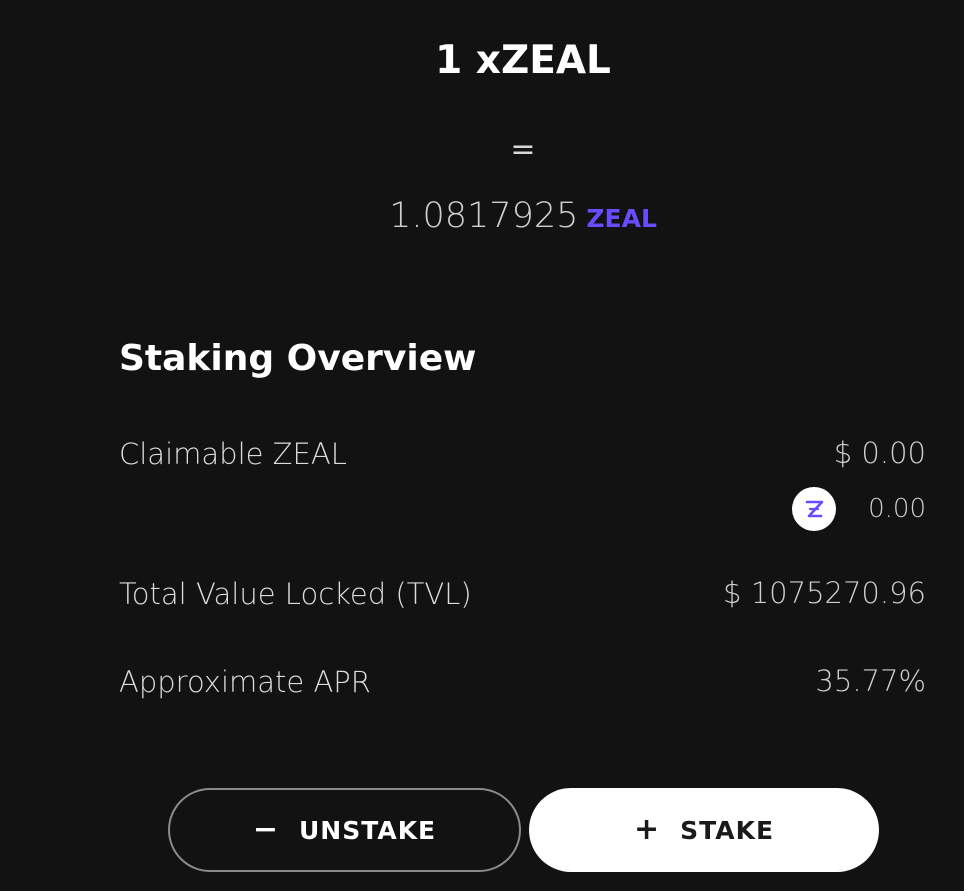  I want to click on tvl-label: Total Value Locked (TVL), so click(295, 594).